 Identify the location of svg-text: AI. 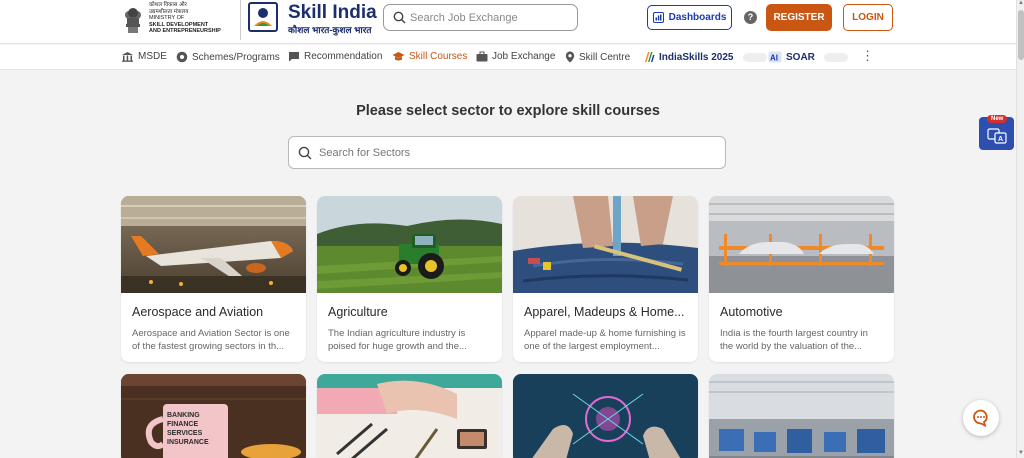
(774, 58).